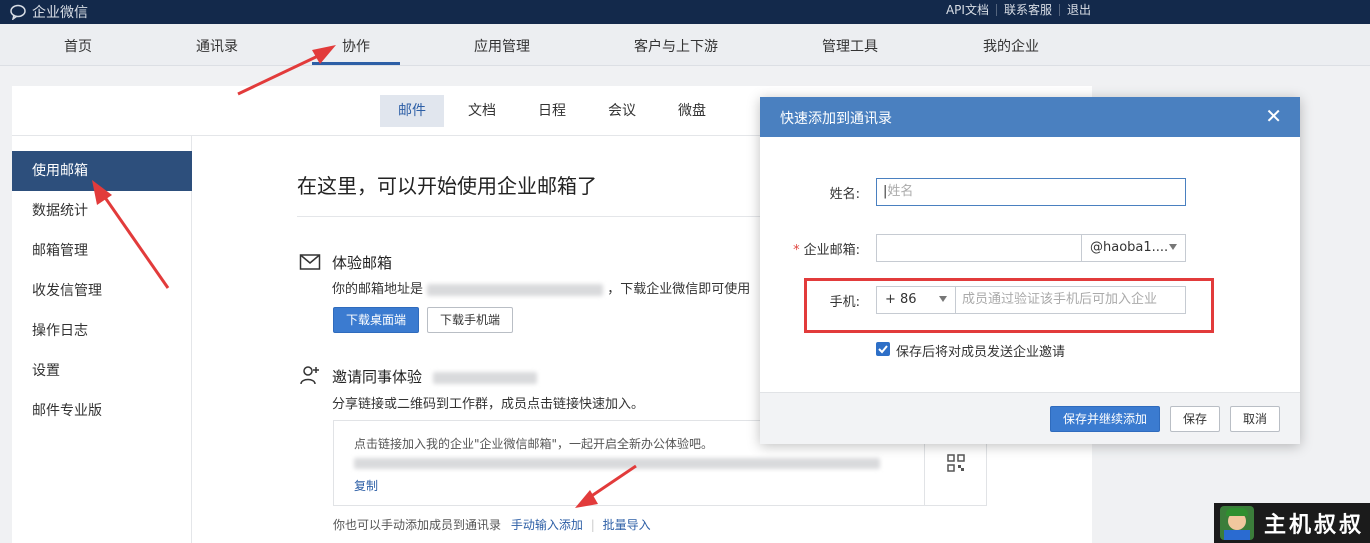  What do you see at coordinates (470, 320) in the screenshot?
I see `download-mobile-button: 下载手机端` at bounding box center [470, 320].